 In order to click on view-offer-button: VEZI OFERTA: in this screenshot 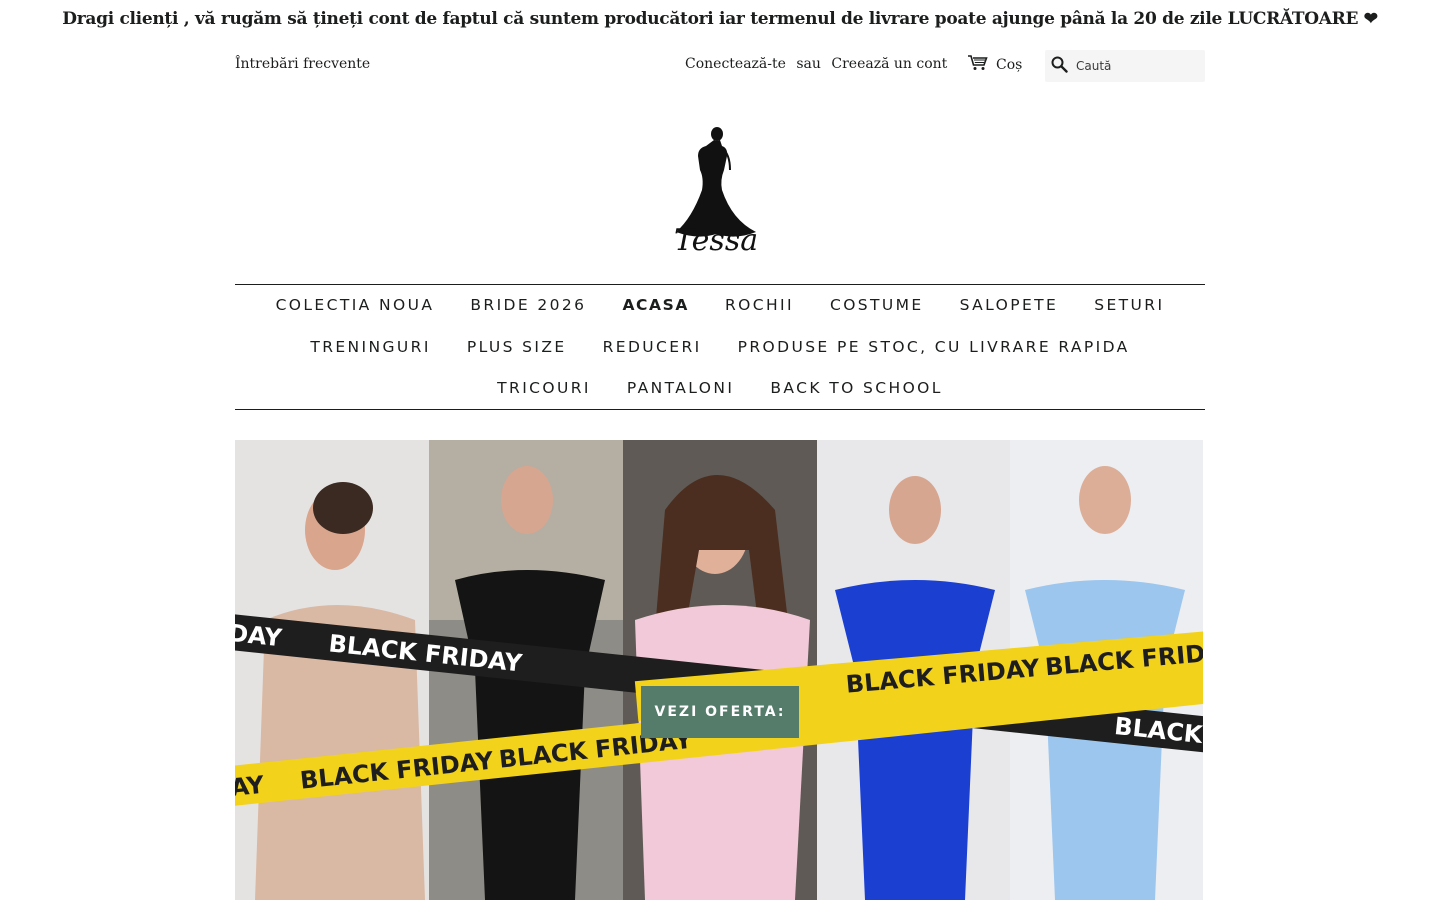, I will do `click(720, 712)`.